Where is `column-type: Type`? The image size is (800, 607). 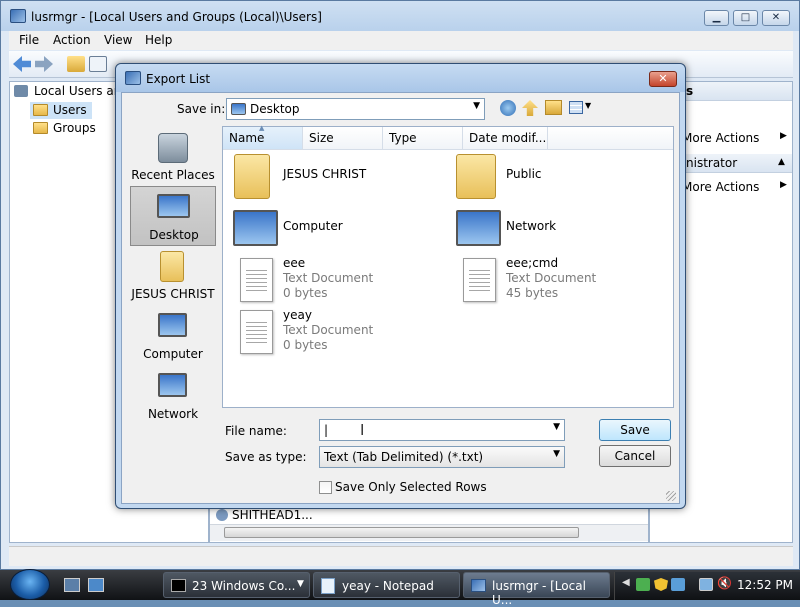
column-type: Type is located at coordinates (423, 138).